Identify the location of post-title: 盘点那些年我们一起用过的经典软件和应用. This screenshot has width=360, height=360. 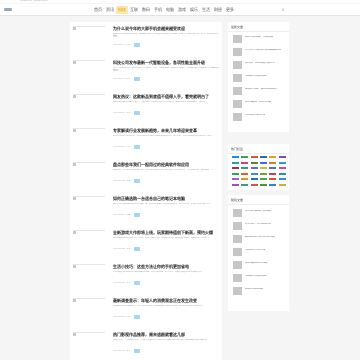
(166, 165).